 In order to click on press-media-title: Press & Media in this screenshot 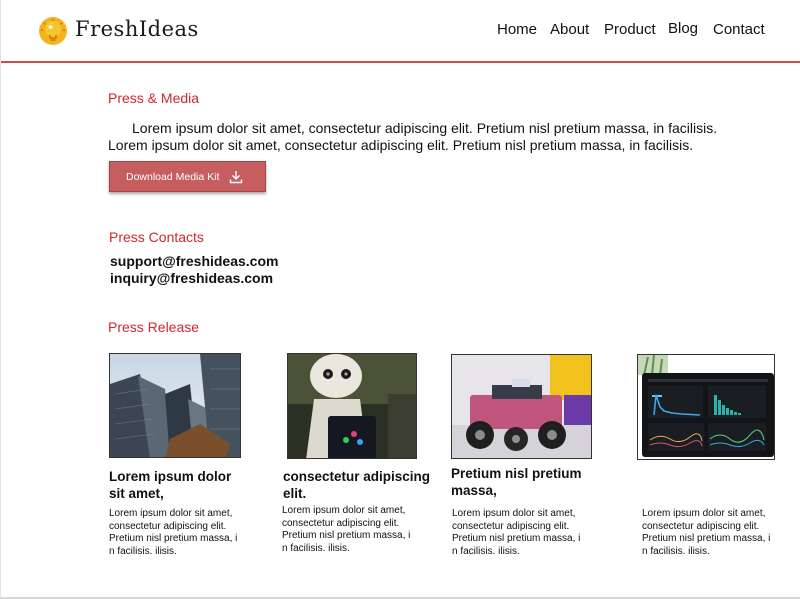, I will do `click(154, 98)`.